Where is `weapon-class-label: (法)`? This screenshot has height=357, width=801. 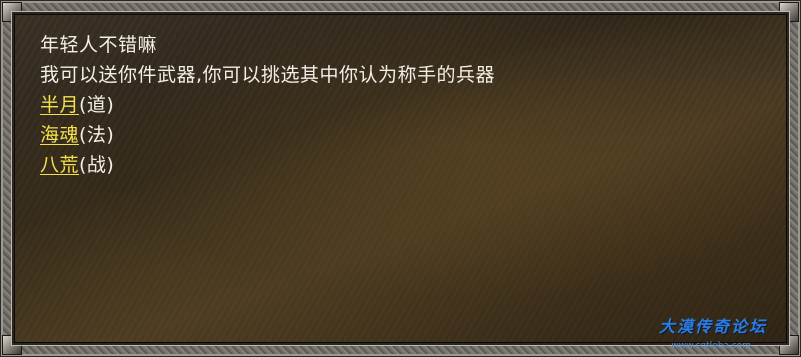 weapon-class-label: (法) is located at coordinates (97, 135).